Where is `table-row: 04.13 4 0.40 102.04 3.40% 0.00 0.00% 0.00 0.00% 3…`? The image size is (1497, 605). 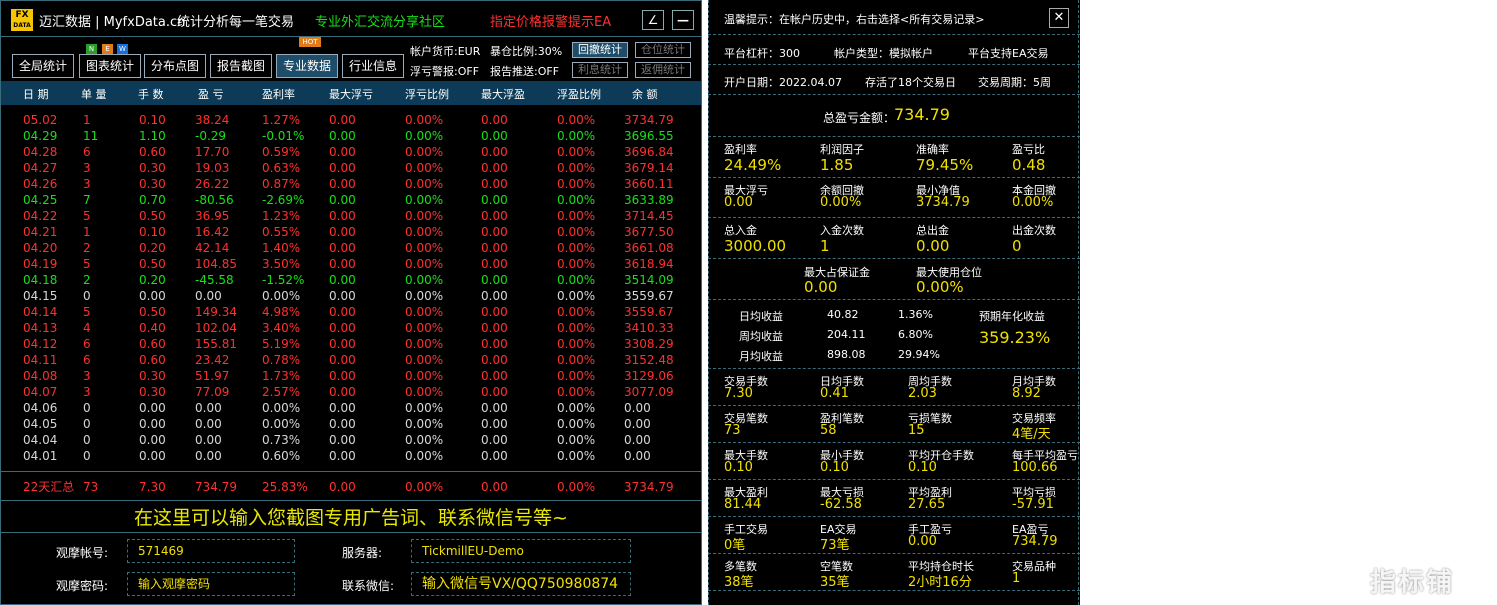
table-row: 04.13 4 0.40 102.04 3.40% 0.00 0.00% 0.00 0.00% 3… is located at coordinates (351, 328).